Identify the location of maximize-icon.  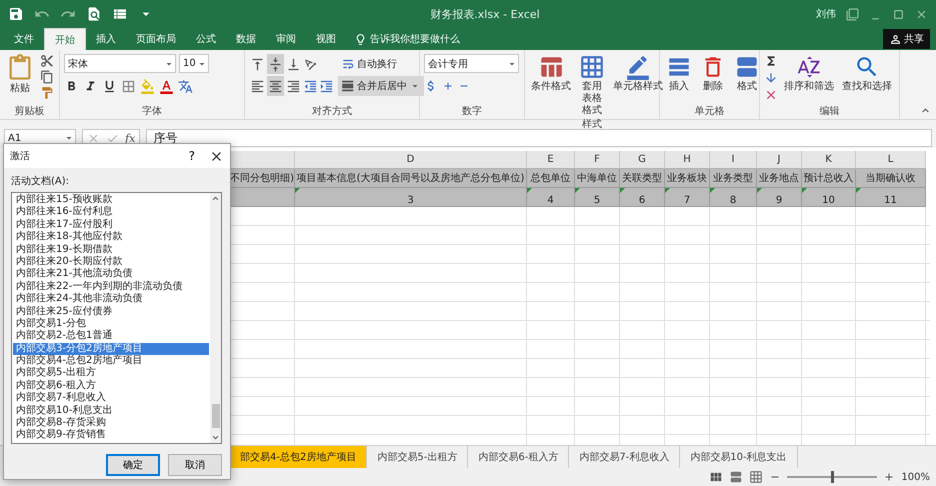
(898, 14).